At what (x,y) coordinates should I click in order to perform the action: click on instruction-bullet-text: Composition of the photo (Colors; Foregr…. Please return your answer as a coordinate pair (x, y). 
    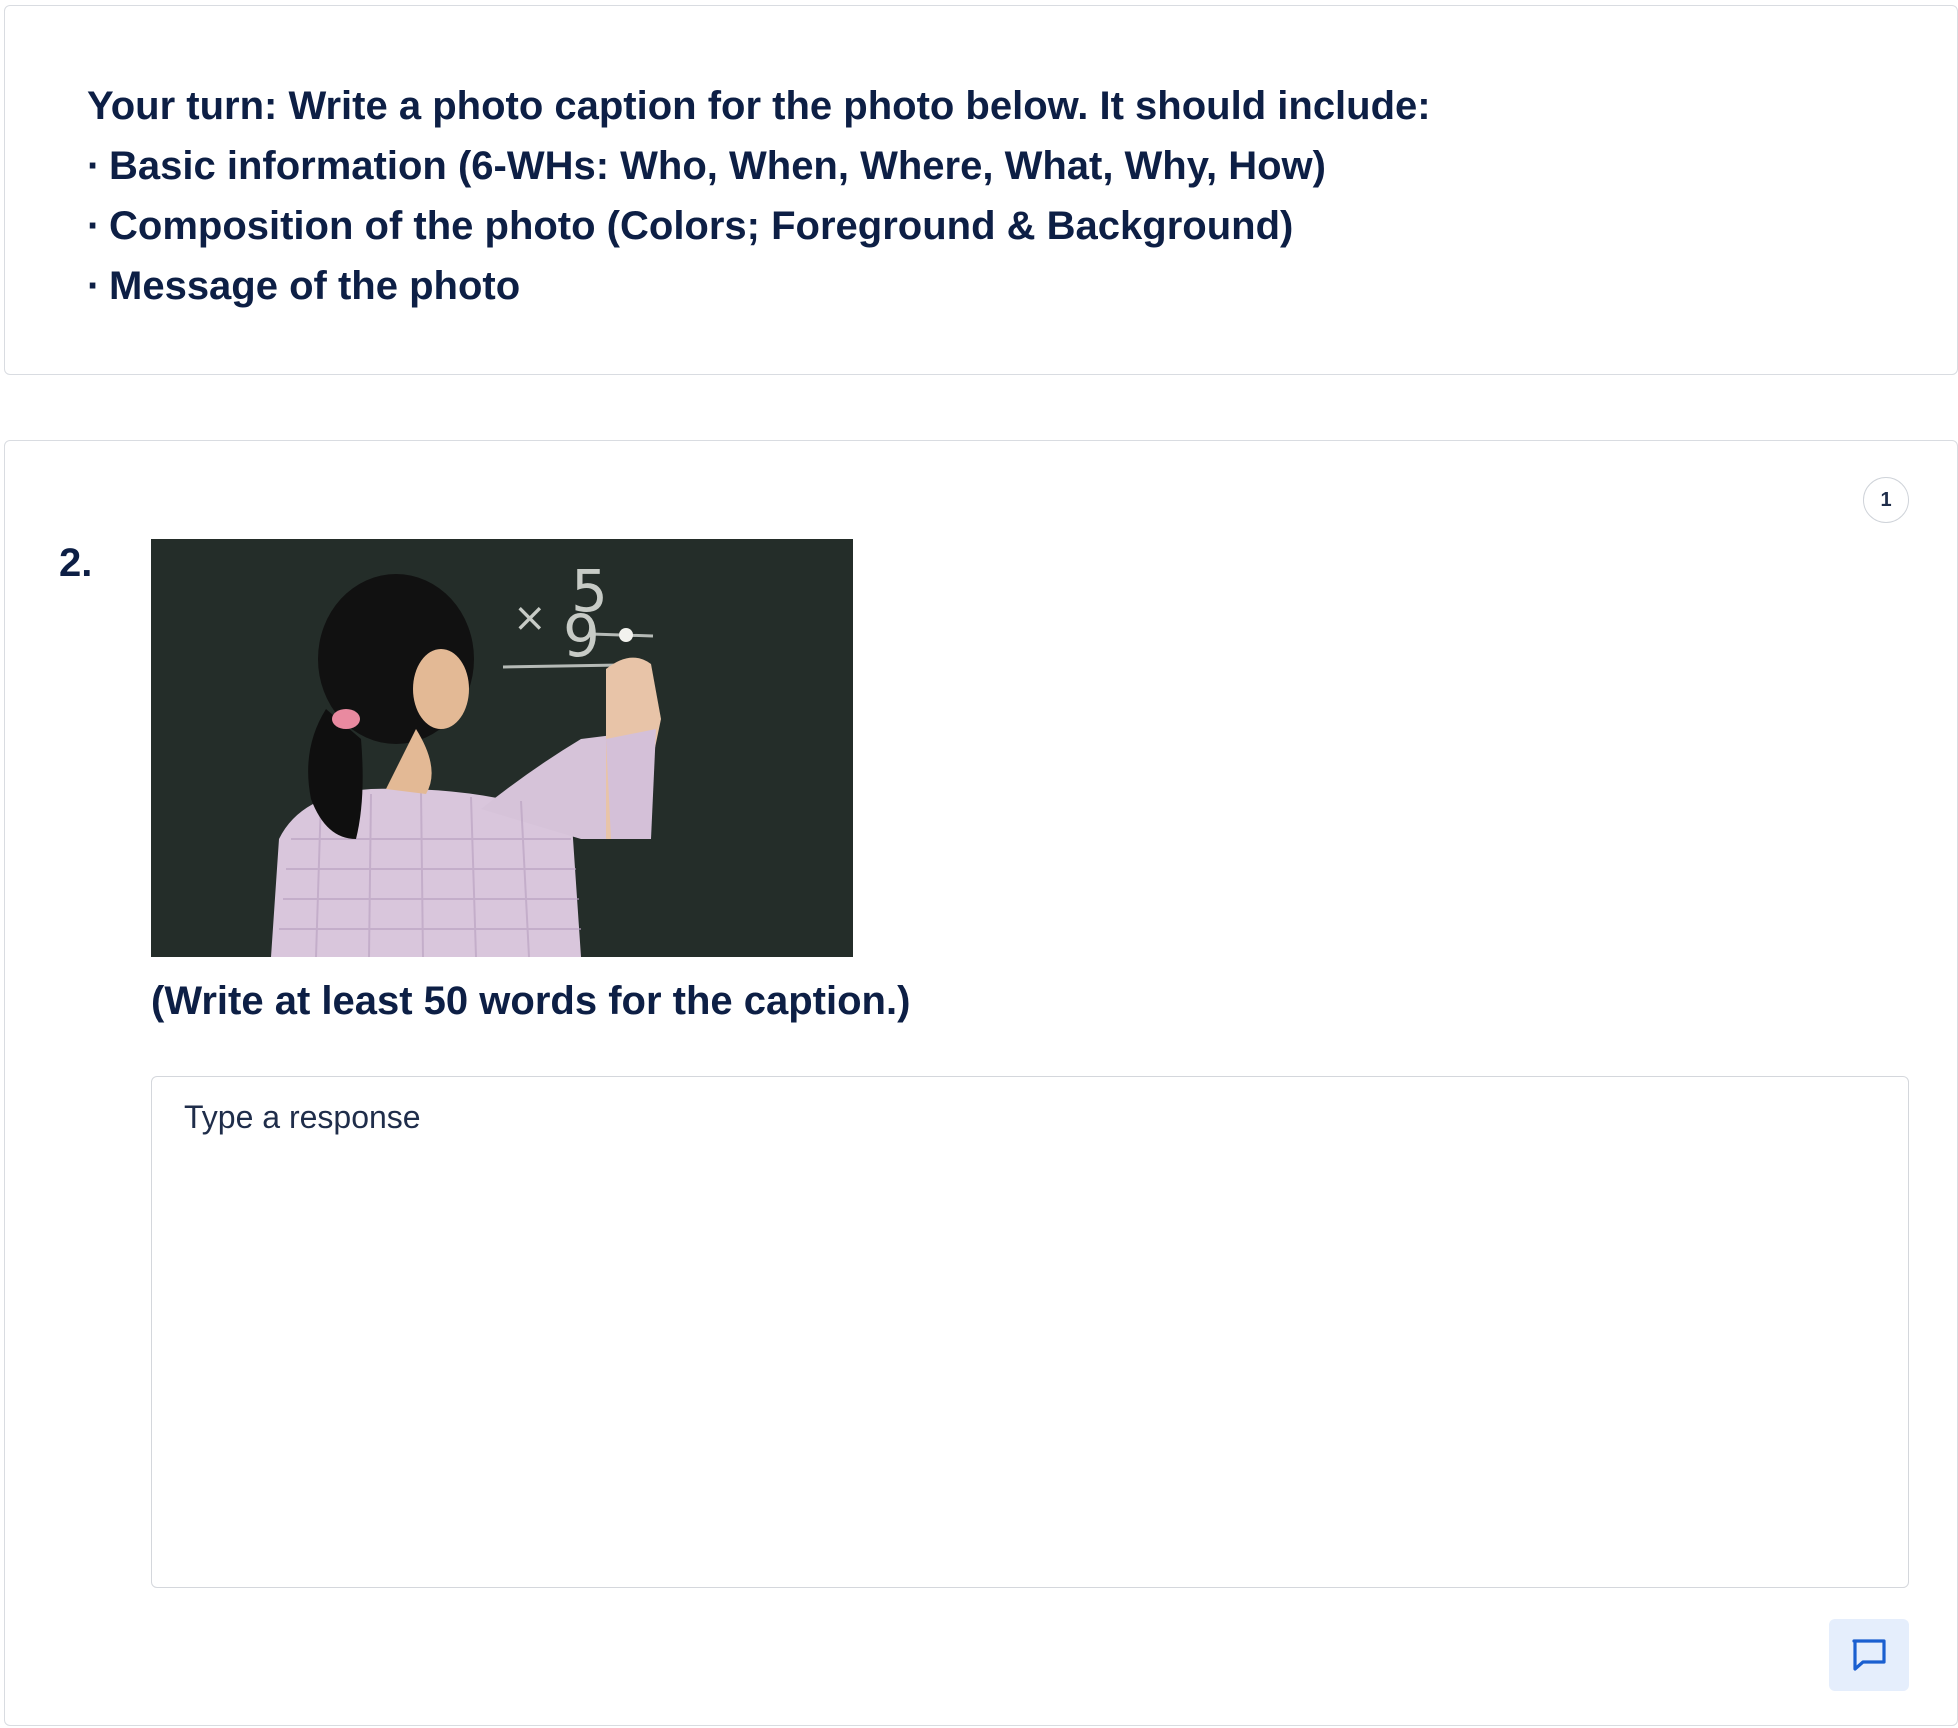
    Looking at the image, I should click on (701, 226).